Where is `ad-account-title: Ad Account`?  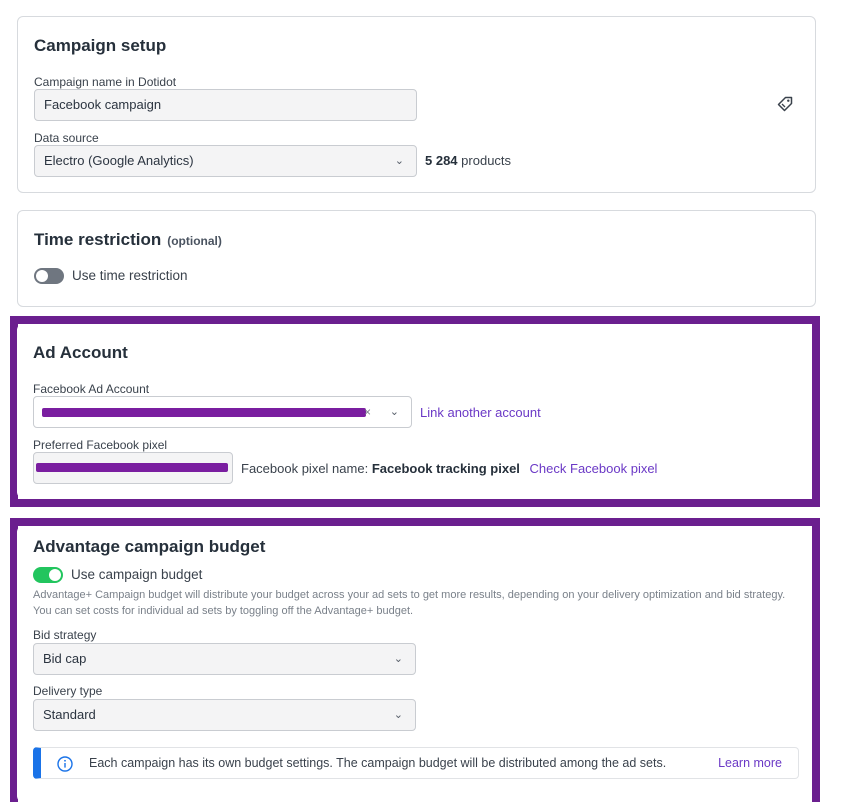
ad-account-title: Ad Account is located at coordinates (80, 352).